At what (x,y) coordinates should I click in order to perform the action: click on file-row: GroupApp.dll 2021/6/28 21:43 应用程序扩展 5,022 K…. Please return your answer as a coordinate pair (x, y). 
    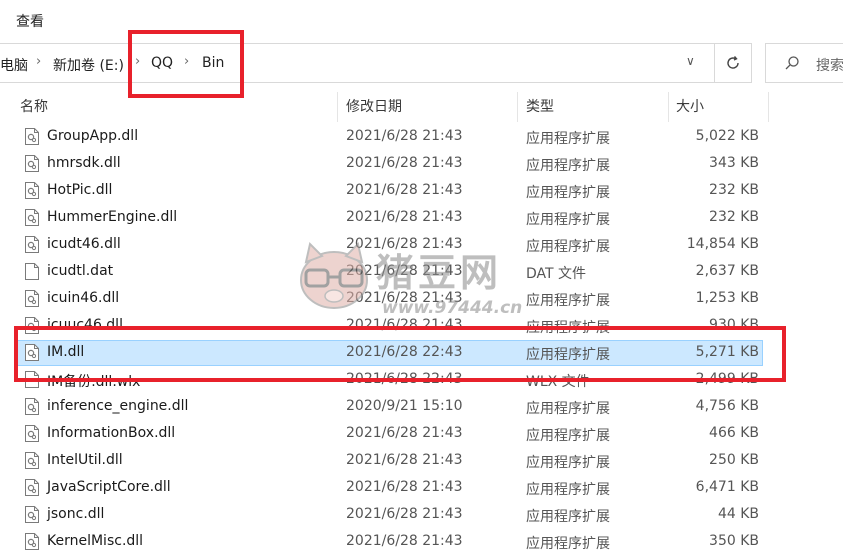
    Looking at the image, I should click on (421, 137).